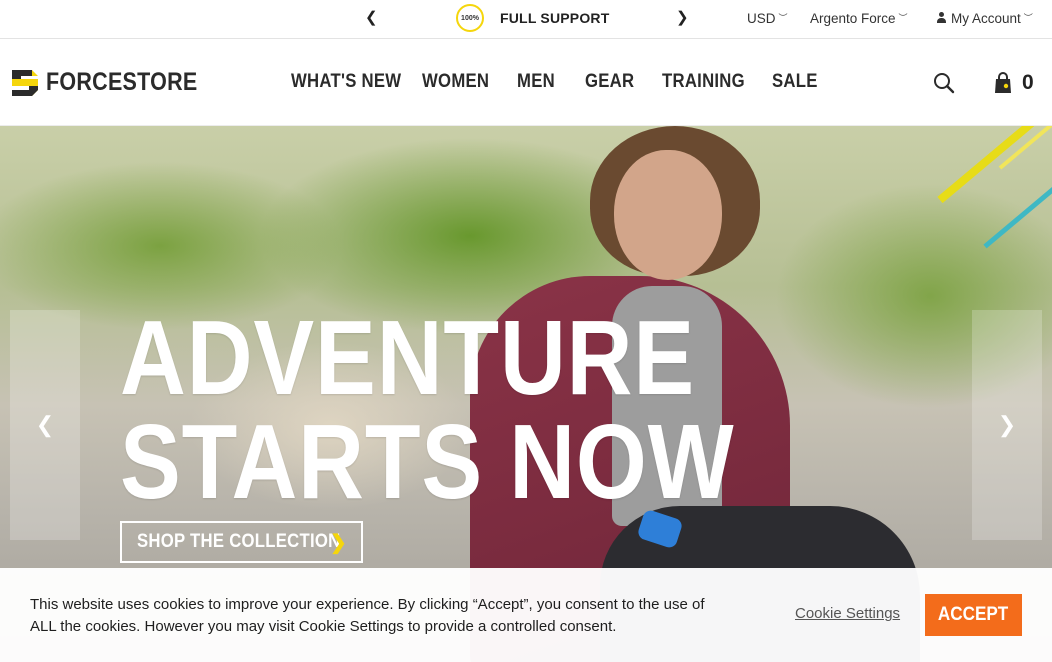 The height and width of the screenshot is (662, 1052). Describe the element at coordinates (847, 613) in the screenshot. I see `cookie-settings-link: Cookie Settings` at that location.